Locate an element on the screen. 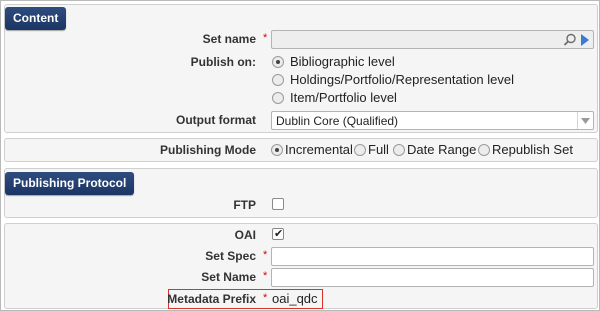 The height and width of the screenshot is (311, 600). set-name-label: Set name is located at coordinates (229, 39).